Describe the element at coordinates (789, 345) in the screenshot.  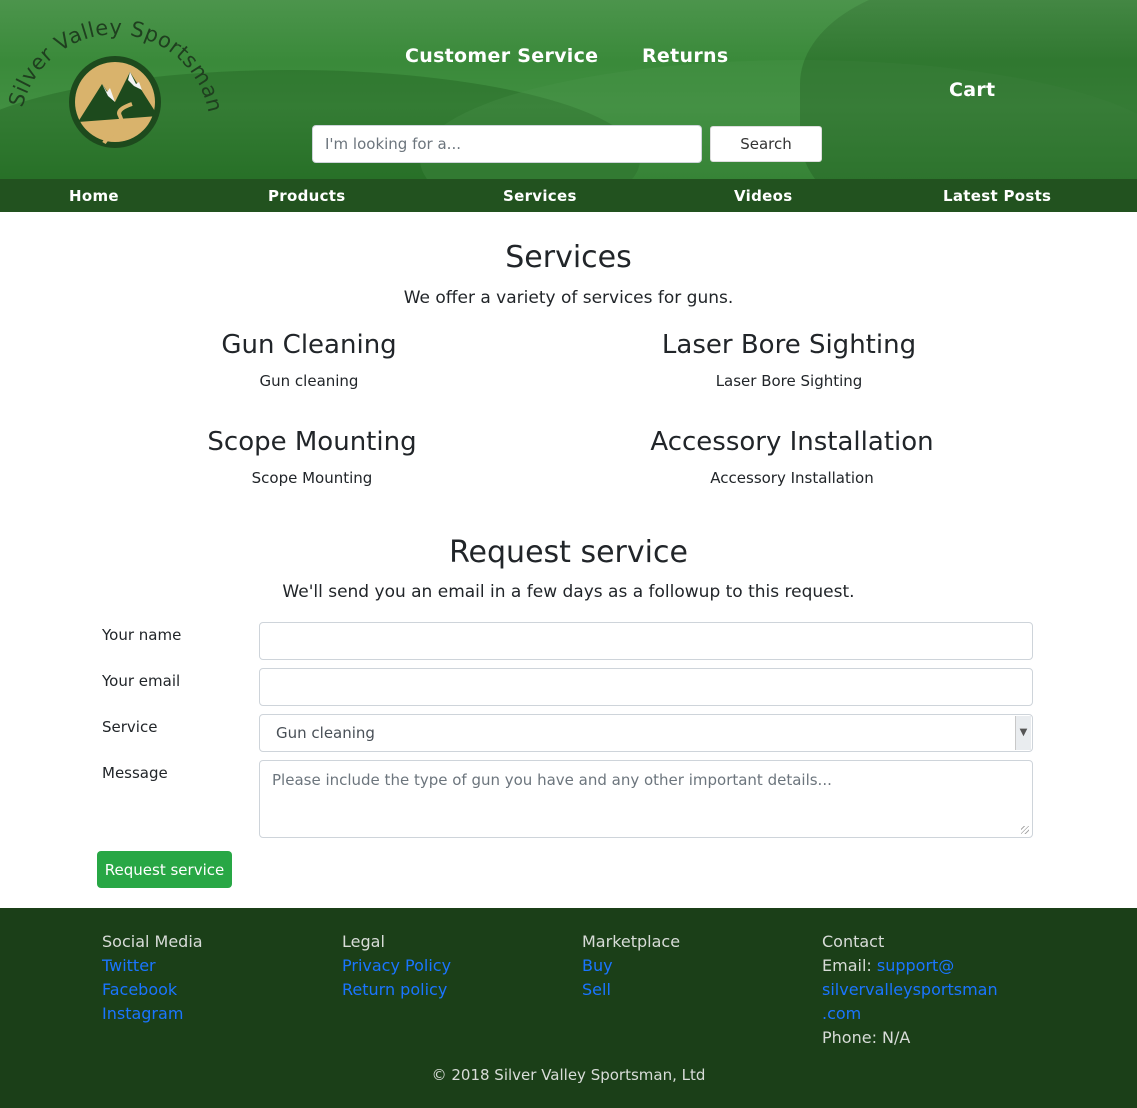
I see `service-title: Laser Bore Sighting` at that location.